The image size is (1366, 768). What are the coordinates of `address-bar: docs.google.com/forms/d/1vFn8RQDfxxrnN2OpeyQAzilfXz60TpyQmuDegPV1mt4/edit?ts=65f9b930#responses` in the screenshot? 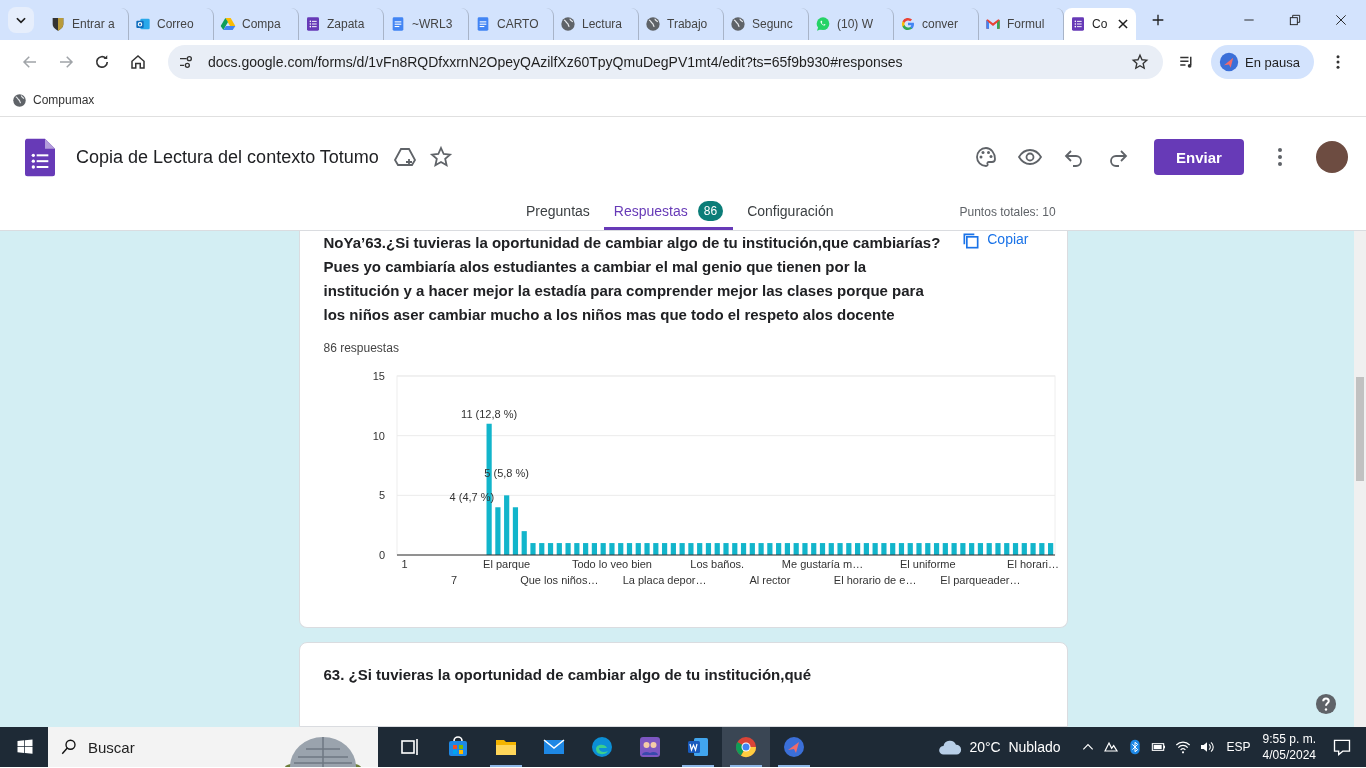 It's located at (666, 62).